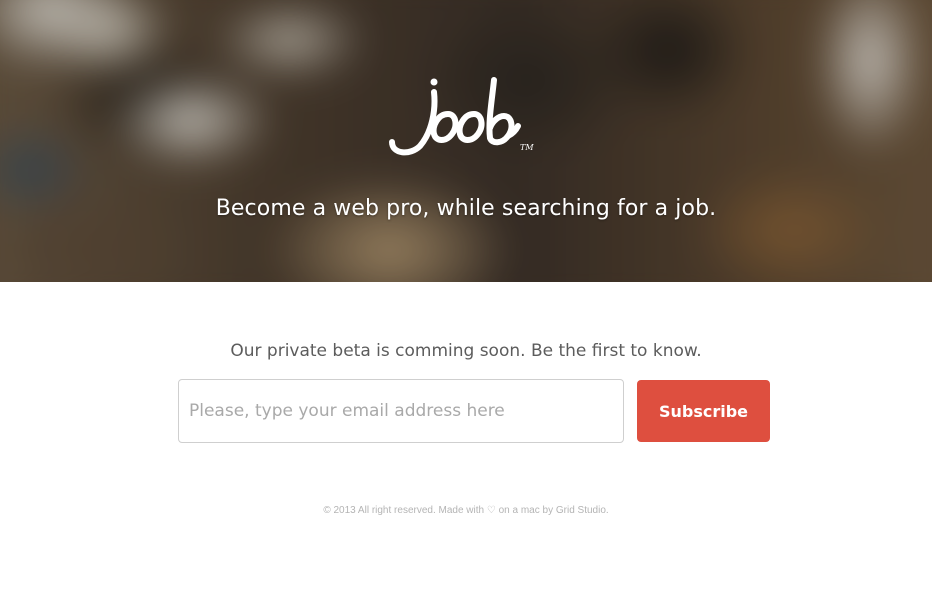  What do you see at coordinates (401, 411) in the screenshot?
I see `email-input` at bounding box center [401, 411].